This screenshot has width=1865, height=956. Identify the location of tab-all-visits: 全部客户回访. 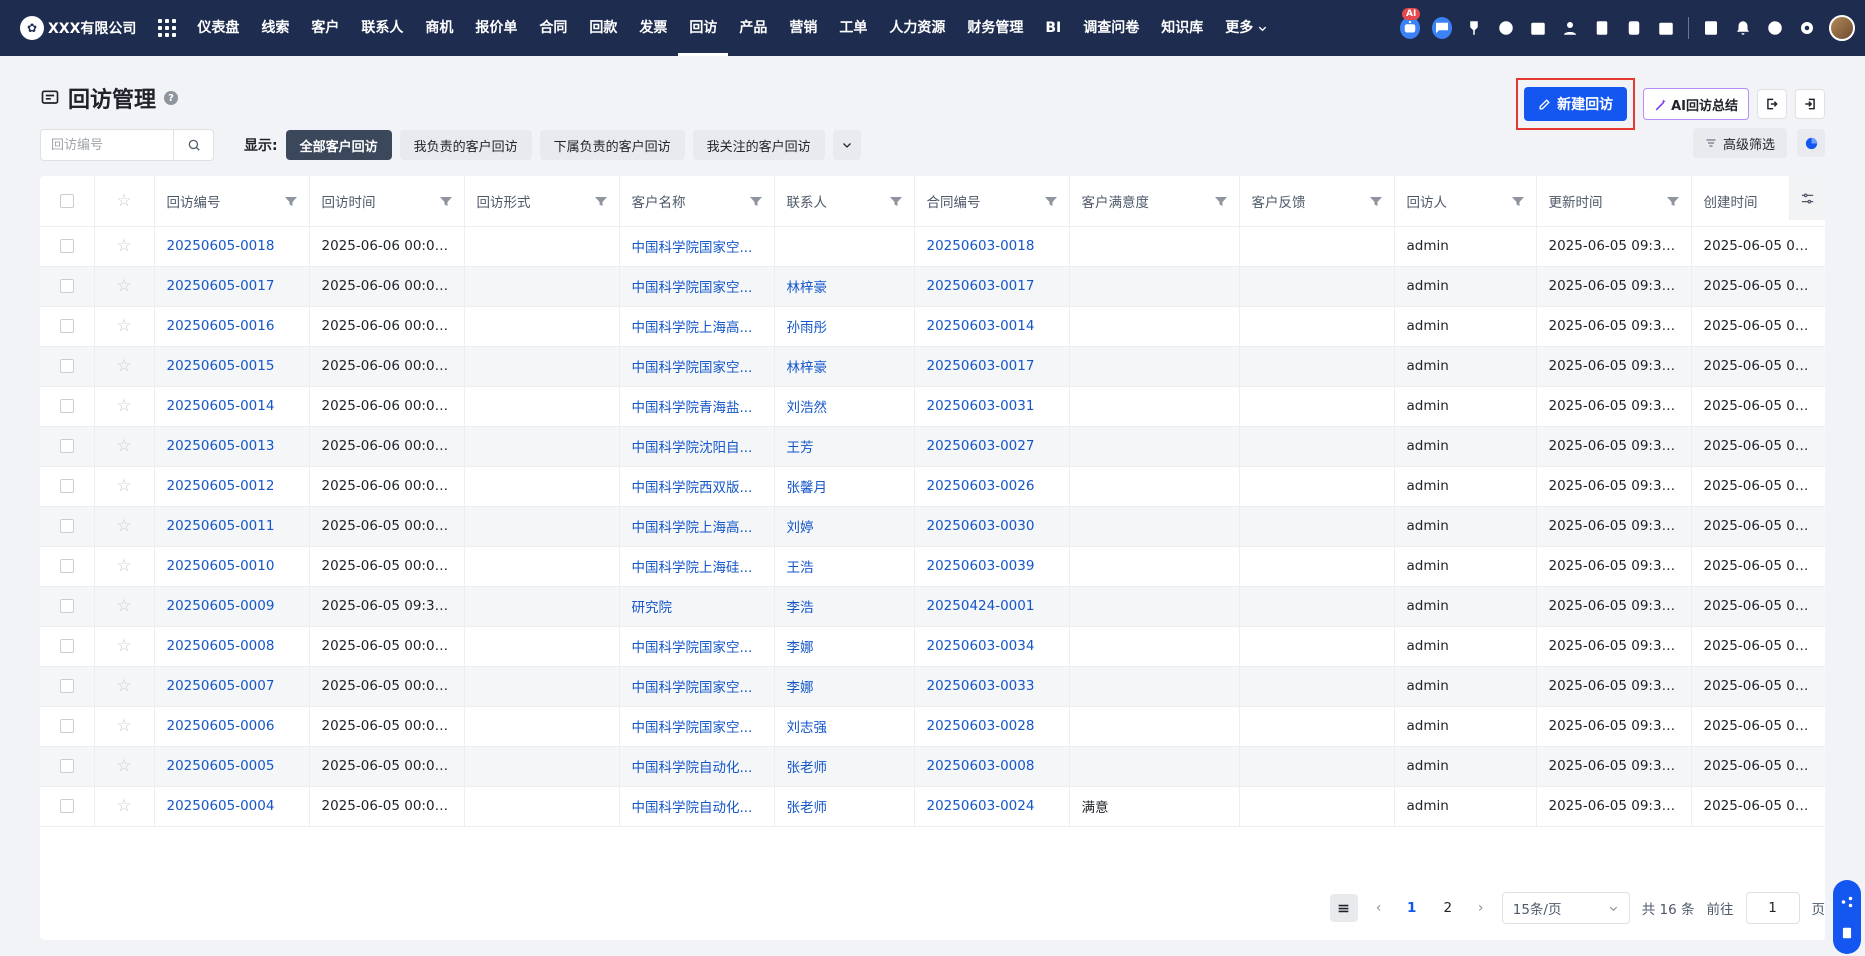
(338, 145).